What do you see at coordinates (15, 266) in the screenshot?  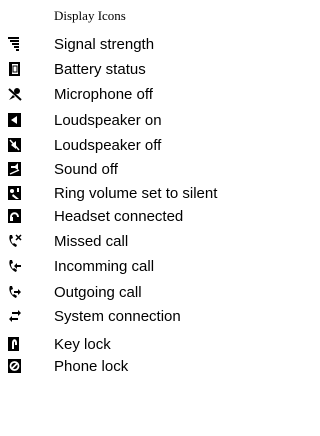 I see `incoming-call-icon` at bounding box center [15, 266].